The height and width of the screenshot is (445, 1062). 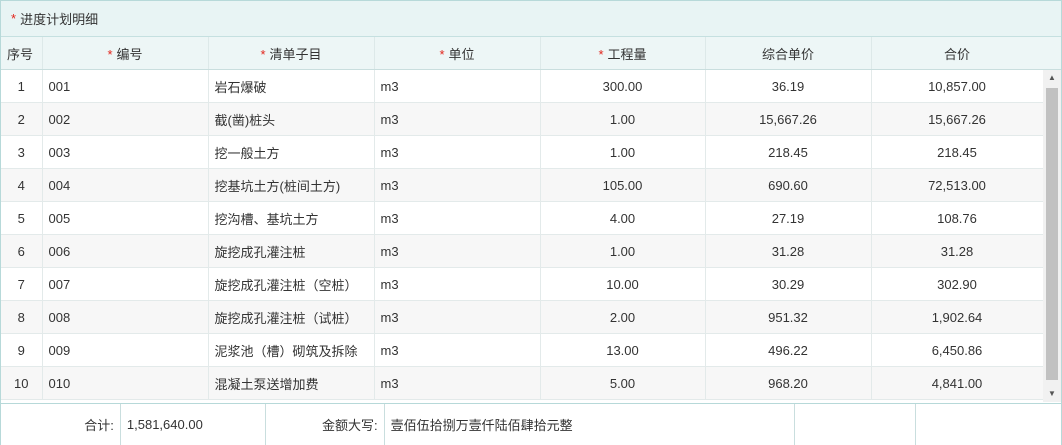 I want to click on table-row: 4 004 挖基坑土方(桩间土方) m3 105.00 690.60 72,513.00, so click(x=522, y=185).